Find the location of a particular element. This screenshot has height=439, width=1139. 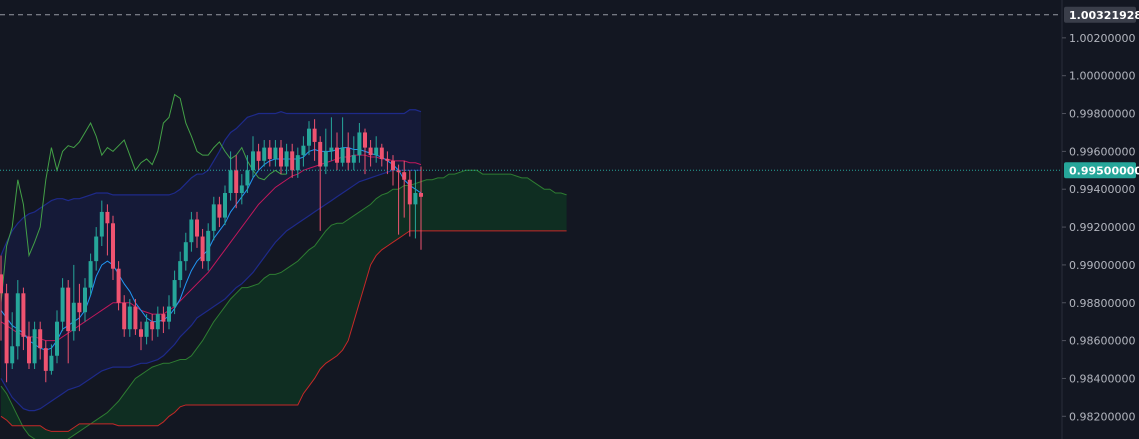

axis-tick-label: 0.98200000 is located at coordinates (1102, 416).